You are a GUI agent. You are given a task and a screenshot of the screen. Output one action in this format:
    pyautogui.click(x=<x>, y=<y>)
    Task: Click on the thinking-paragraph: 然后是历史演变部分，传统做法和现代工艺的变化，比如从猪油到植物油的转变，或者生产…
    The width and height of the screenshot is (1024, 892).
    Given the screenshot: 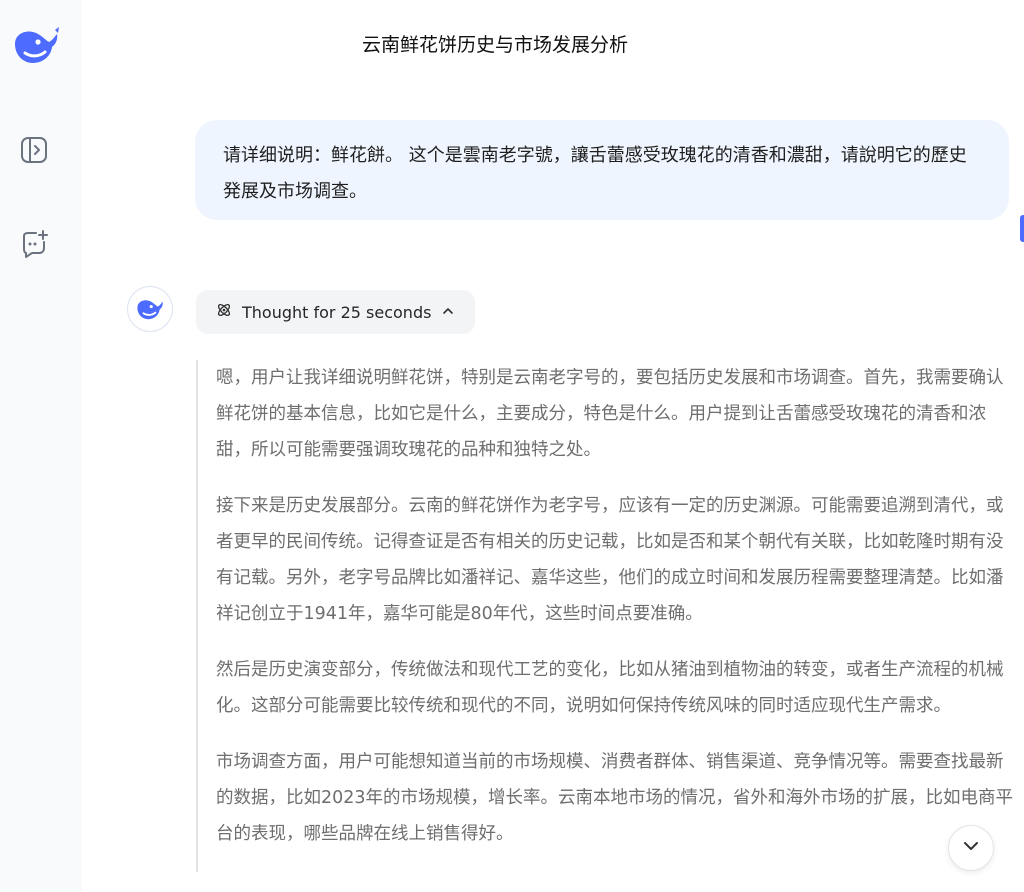 What is the action you would take?
    pyautogui.click(x=610, y=688)
    